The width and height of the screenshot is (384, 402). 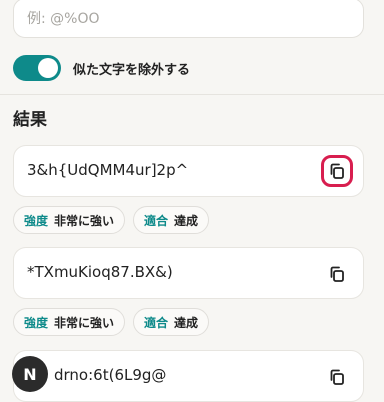 What do you see at coordinates (188, 376) in the screenshot?
I see `result-card-3: drno:6t(6L9g@` at bounding box center [188, 376].